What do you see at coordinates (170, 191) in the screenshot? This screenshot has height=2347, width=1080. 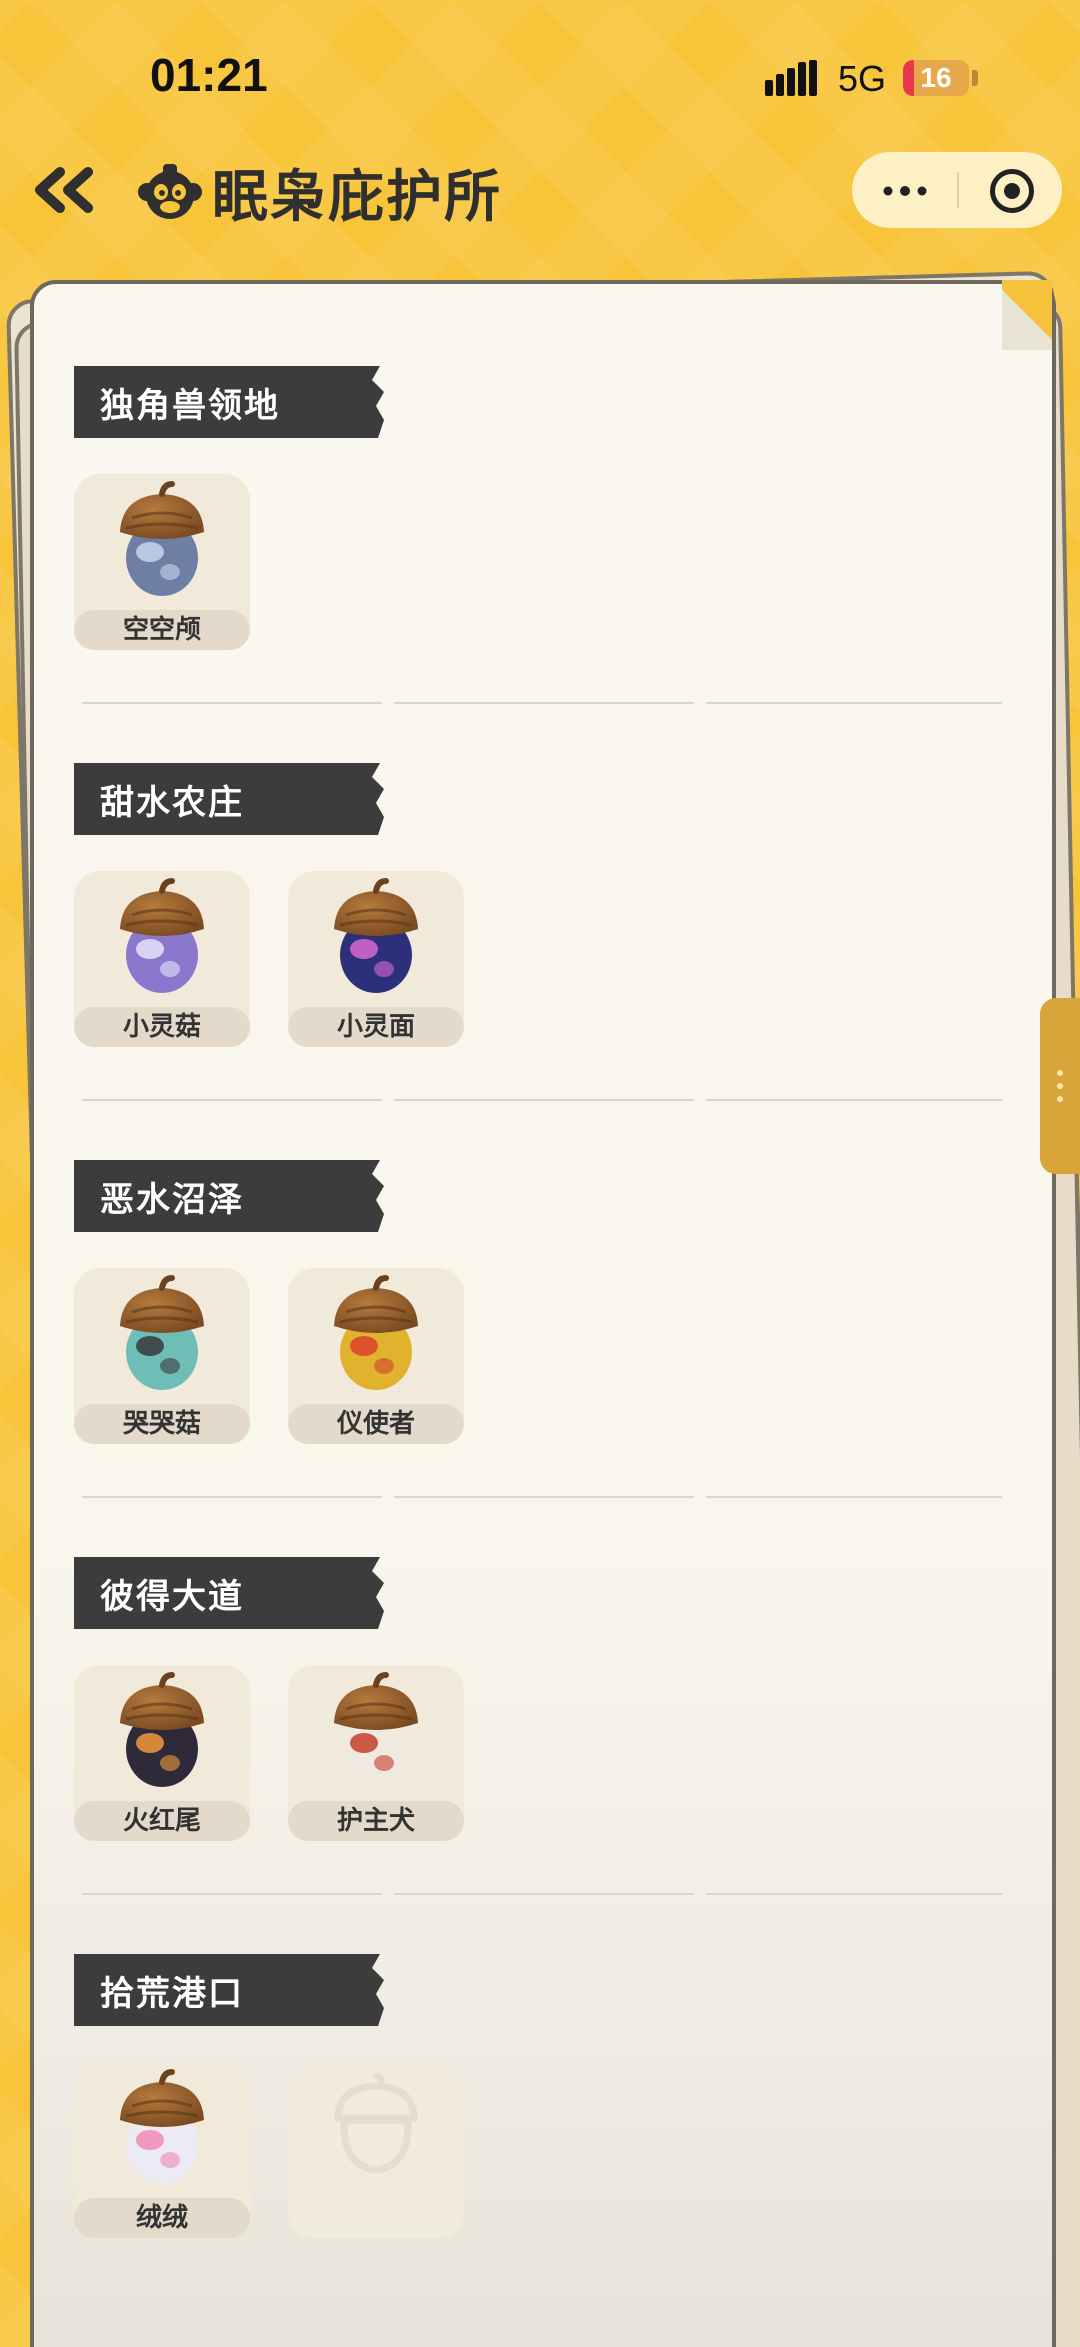 I see `monkey-face-icon` at bounding box center [170, 191].